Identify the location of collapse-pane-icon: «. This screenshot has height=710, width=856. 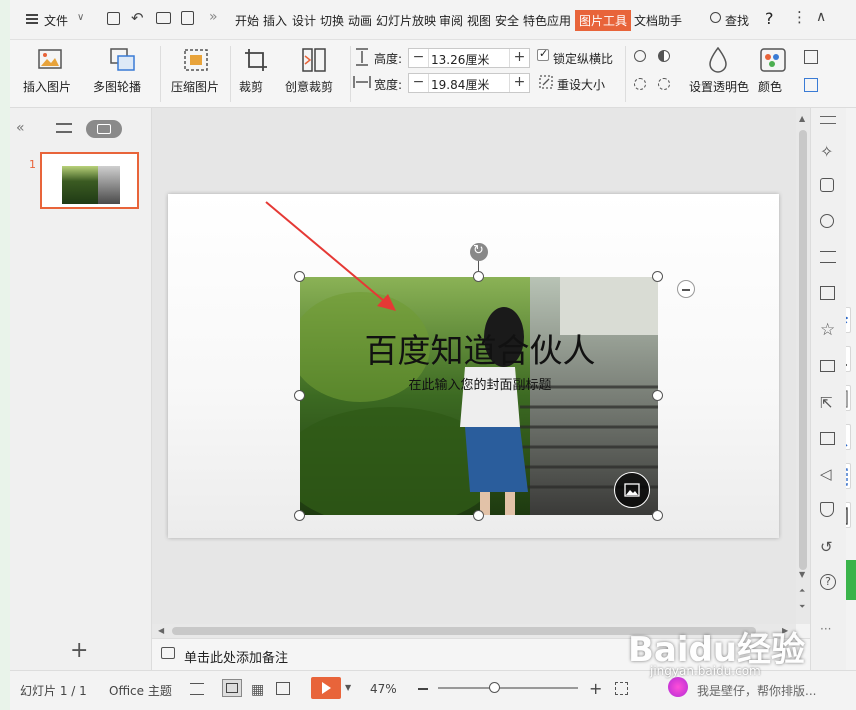
(20, 128).